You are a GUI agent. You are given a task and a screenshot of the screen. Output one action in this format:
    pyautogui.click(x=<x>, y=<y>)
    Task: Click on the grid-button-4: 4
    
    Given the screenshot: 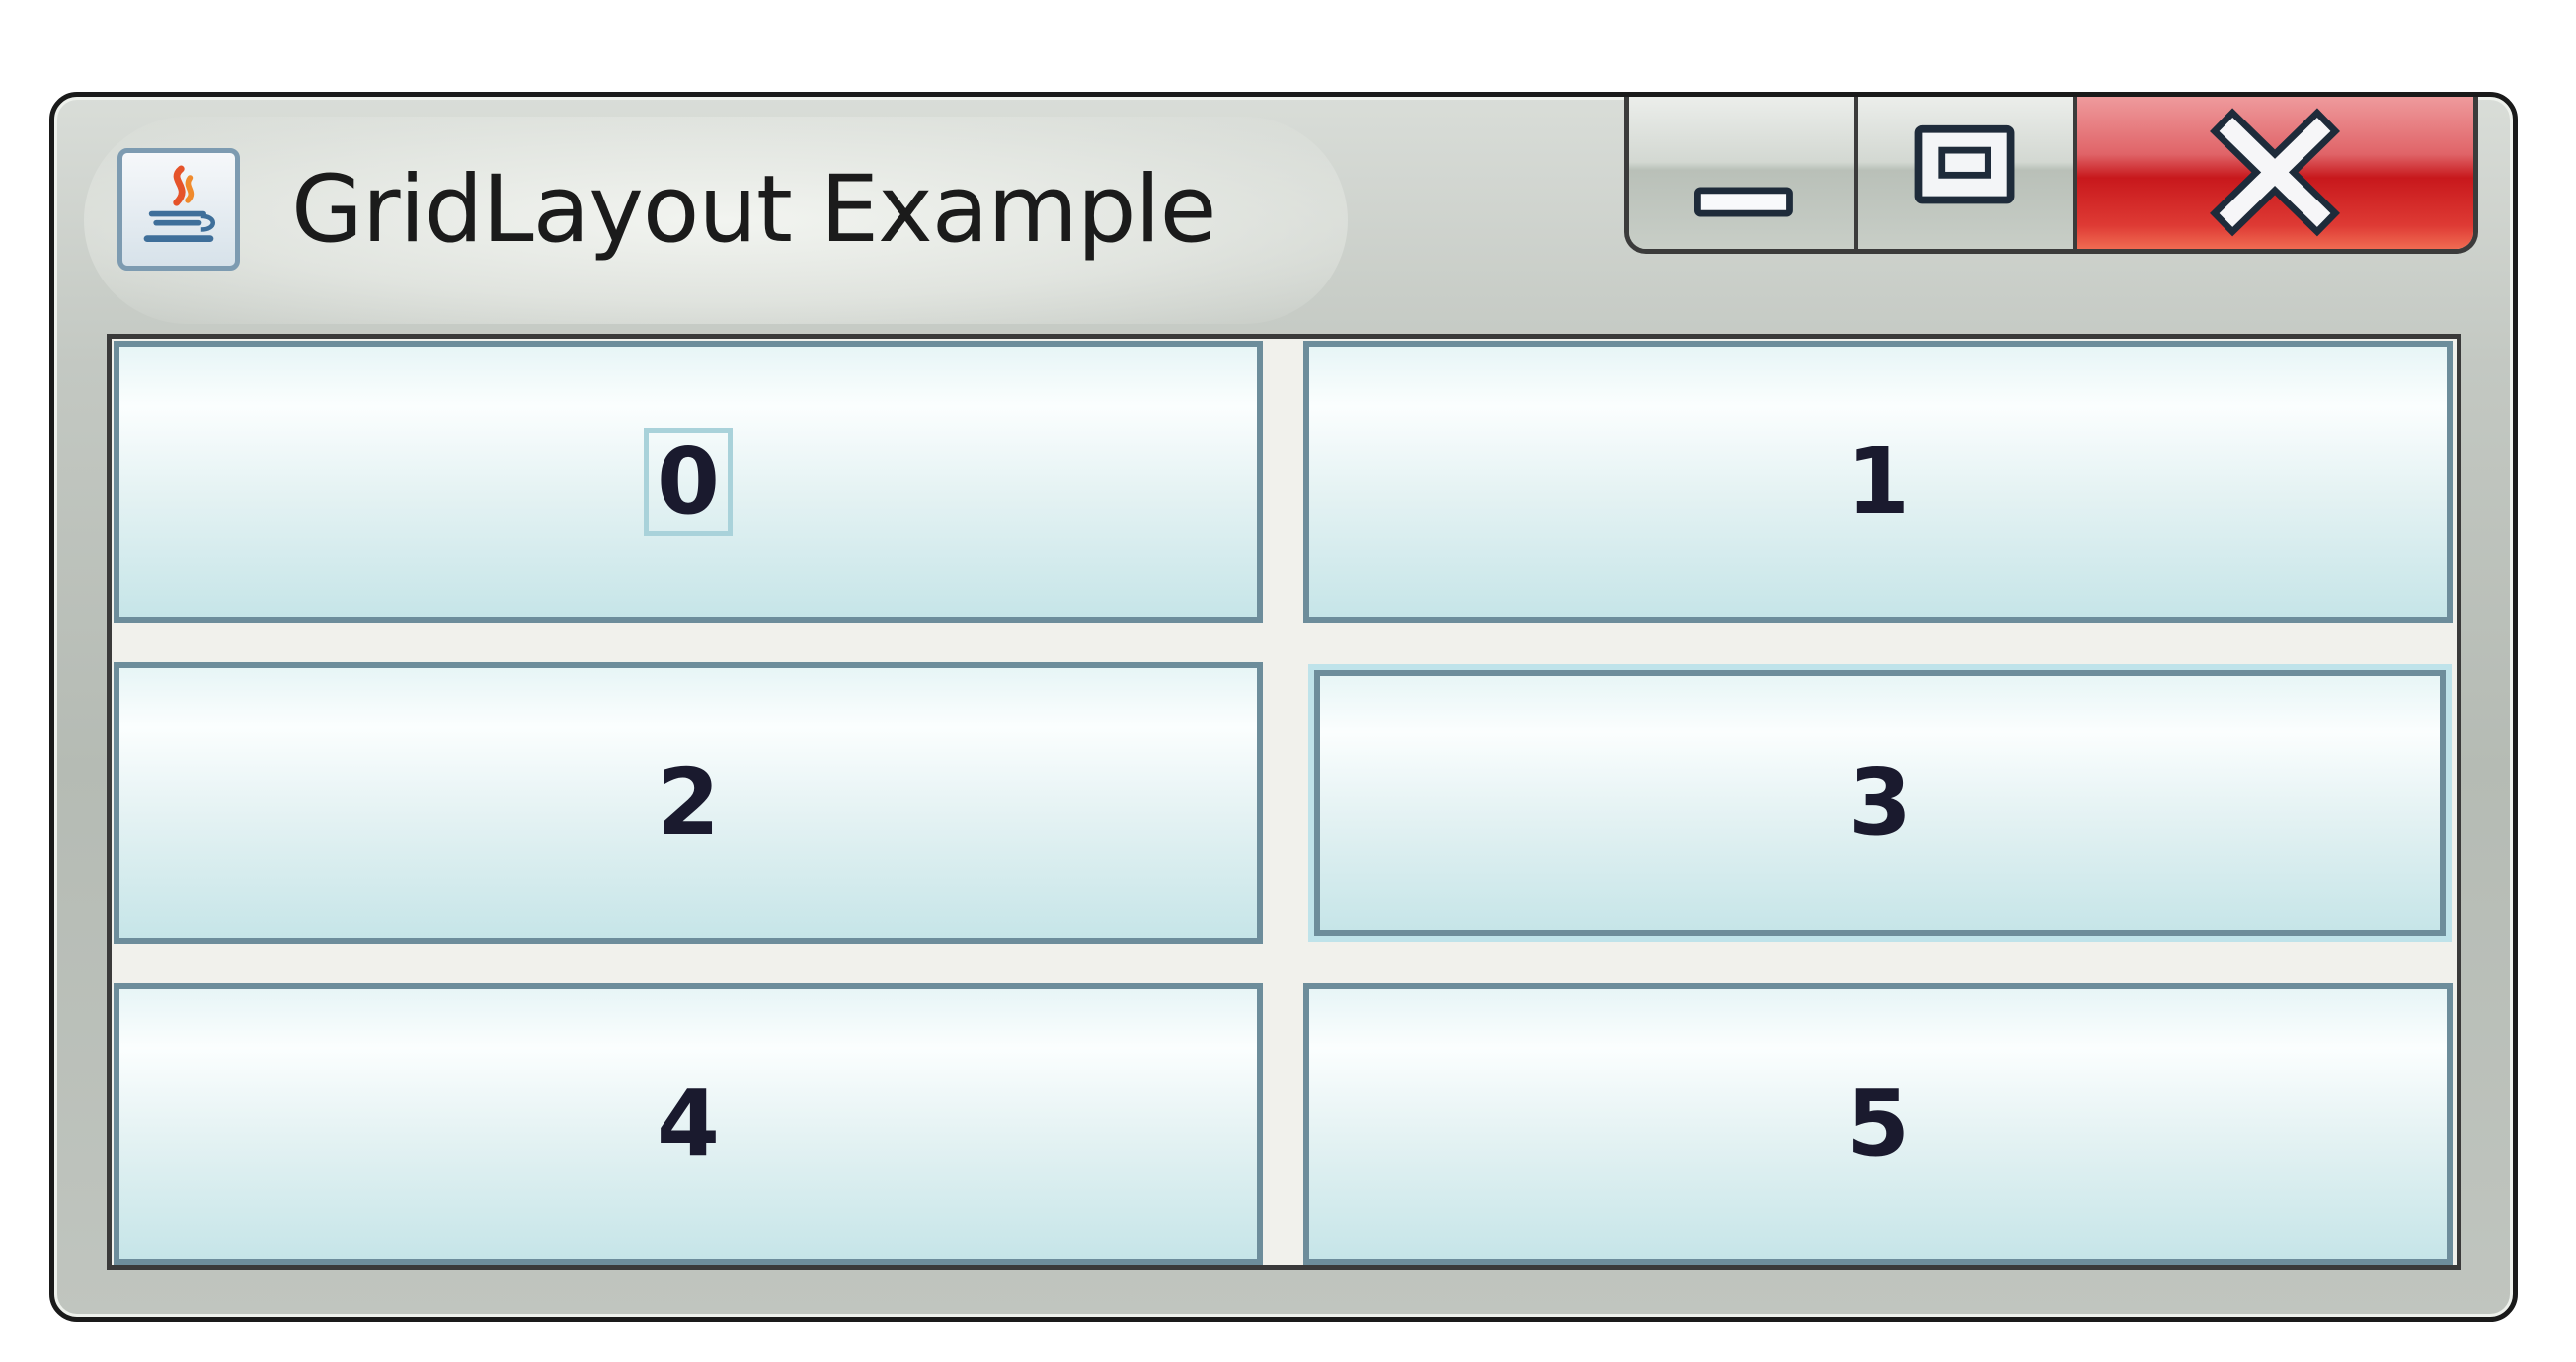 What is the action you would take?
    pyautogui.click(x=688, y=1124)
    